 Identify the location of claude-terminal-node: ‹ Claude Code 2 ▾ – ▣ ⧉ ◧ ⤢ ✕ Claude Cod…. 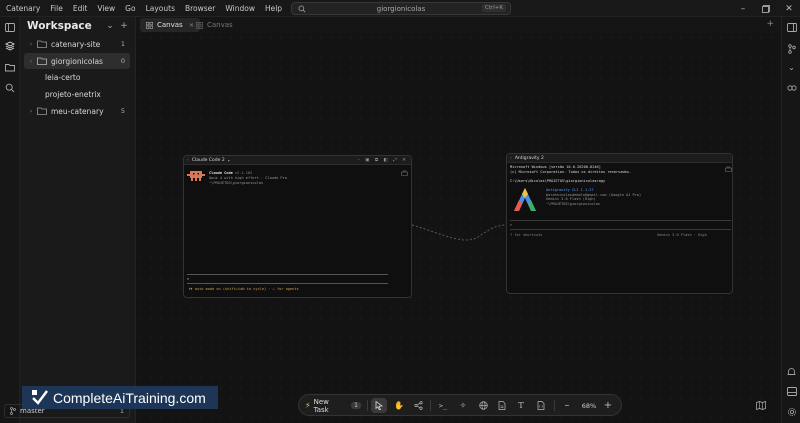
(297, 226).